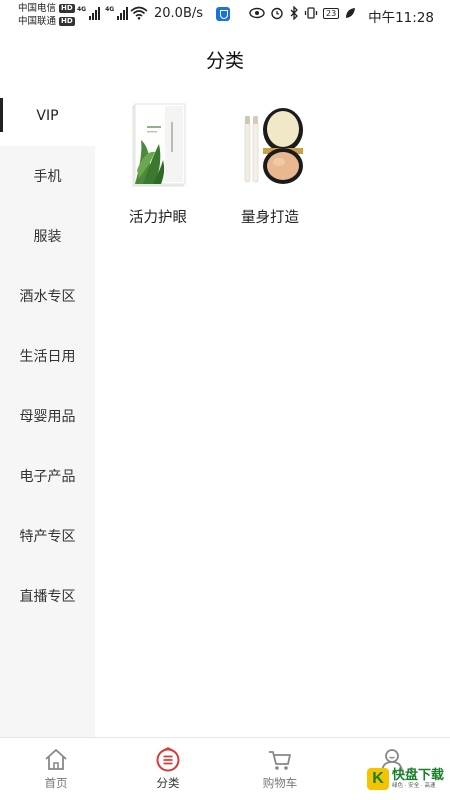 Image resolution: width=450 pixels, height=800 pixels. I want to click on clock: 中午11:28, so click(401, 18).